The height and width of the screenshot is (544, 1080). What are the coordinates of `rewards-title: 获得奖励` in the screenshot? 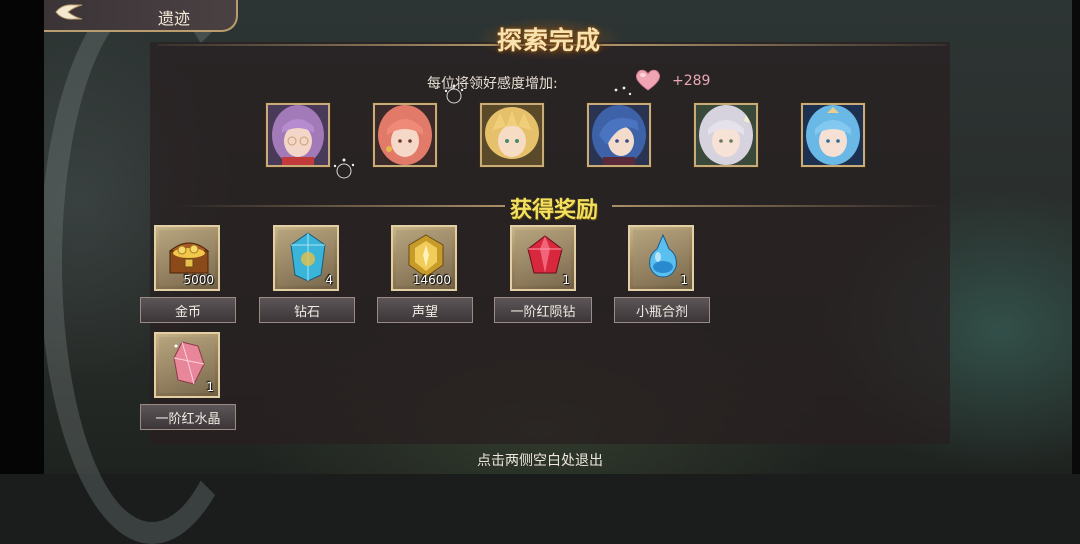 It's located at (554, 210).